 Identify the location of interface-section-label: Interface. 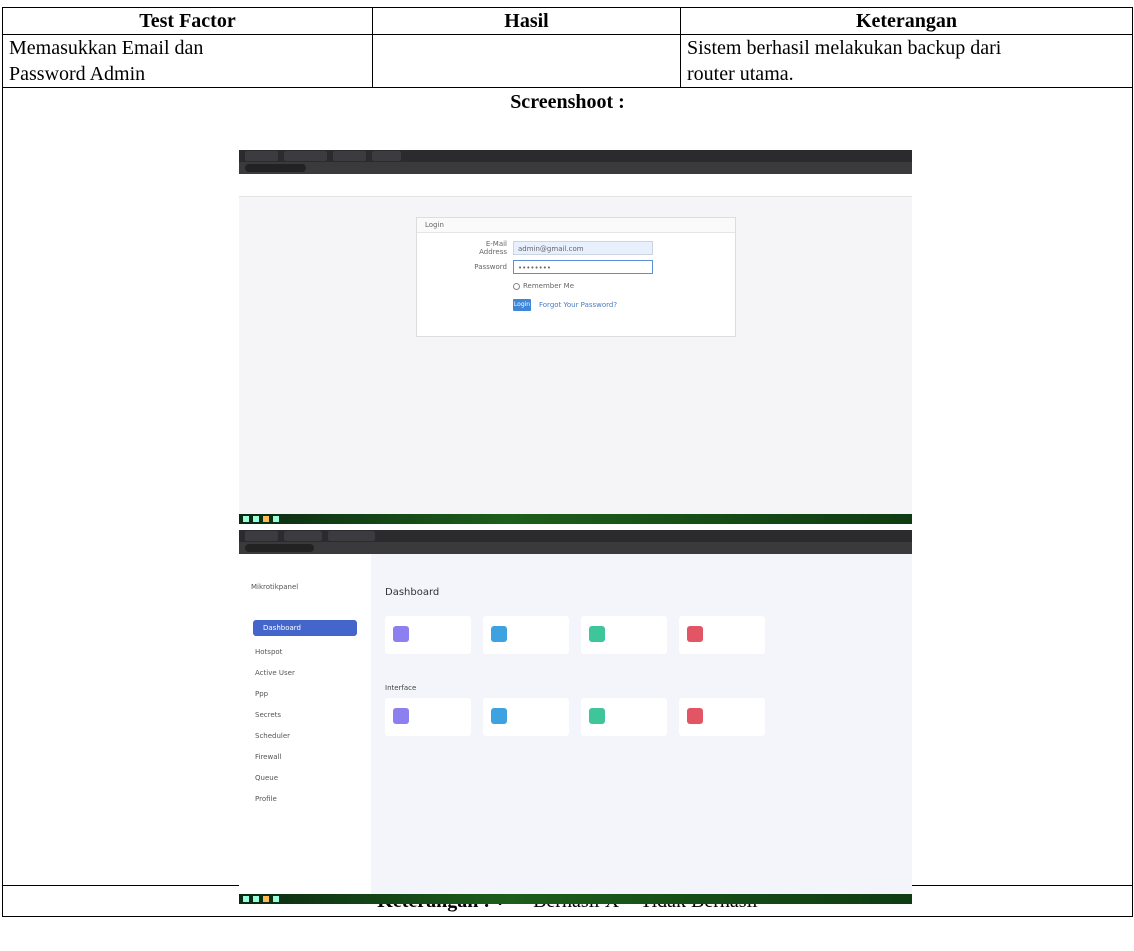
(401, 688).